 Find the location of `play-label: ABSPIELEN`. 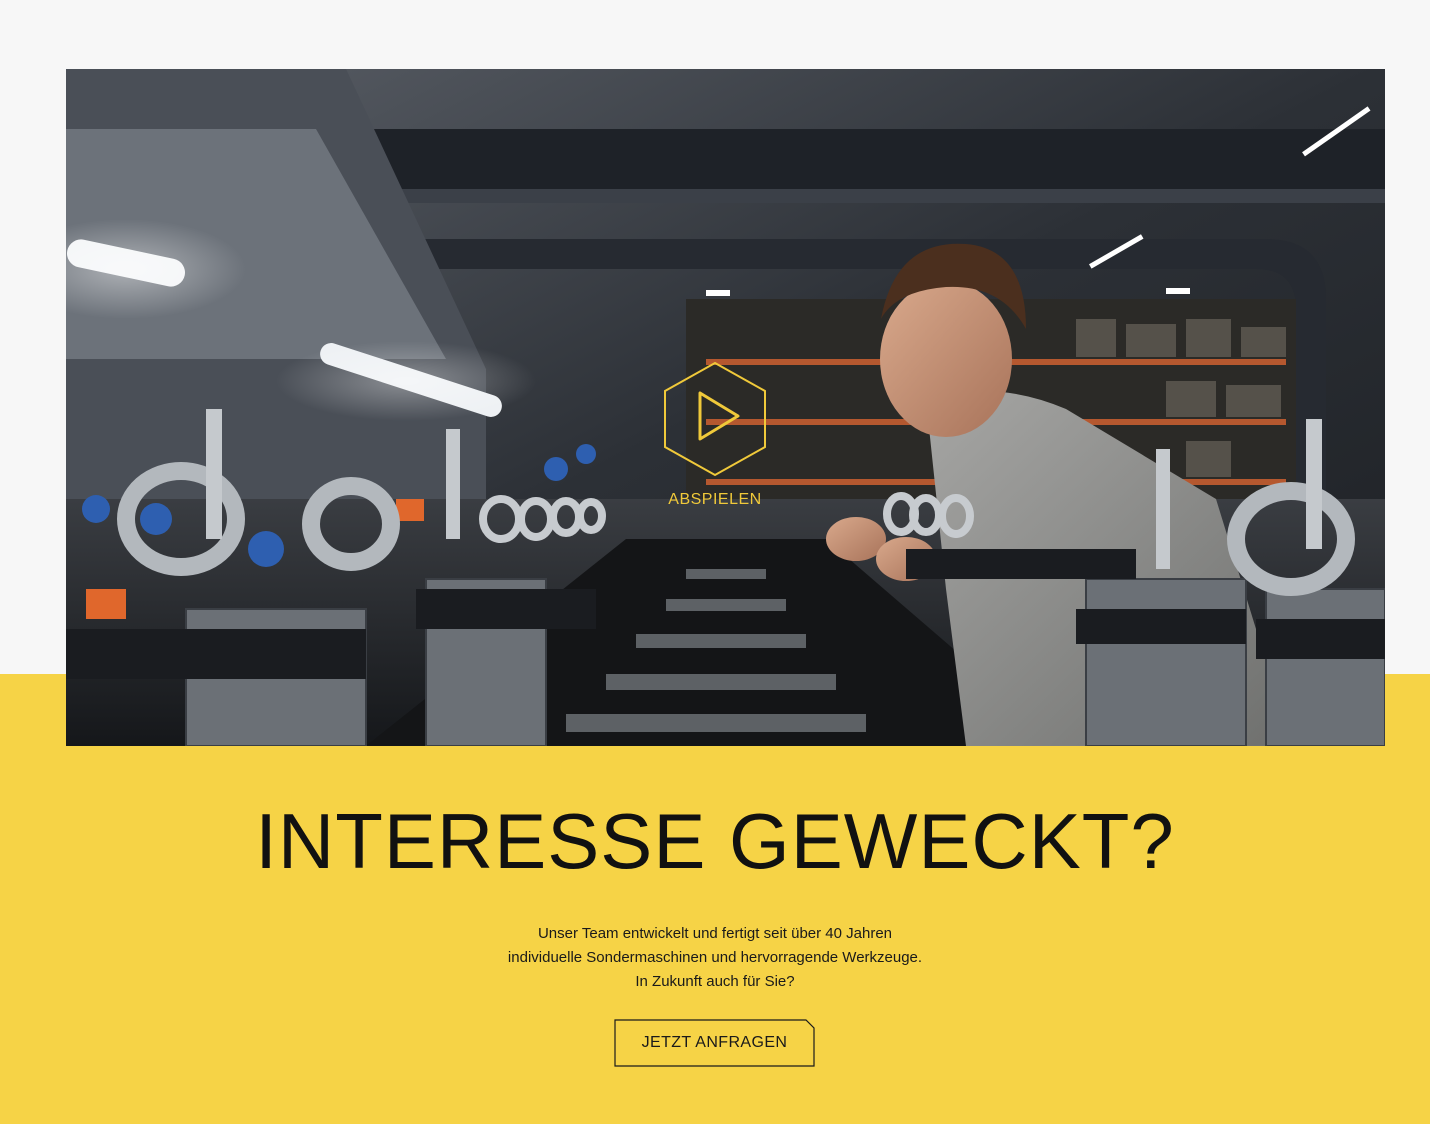

play-label: ABSPIELEN is located at coordinates (715, 499).